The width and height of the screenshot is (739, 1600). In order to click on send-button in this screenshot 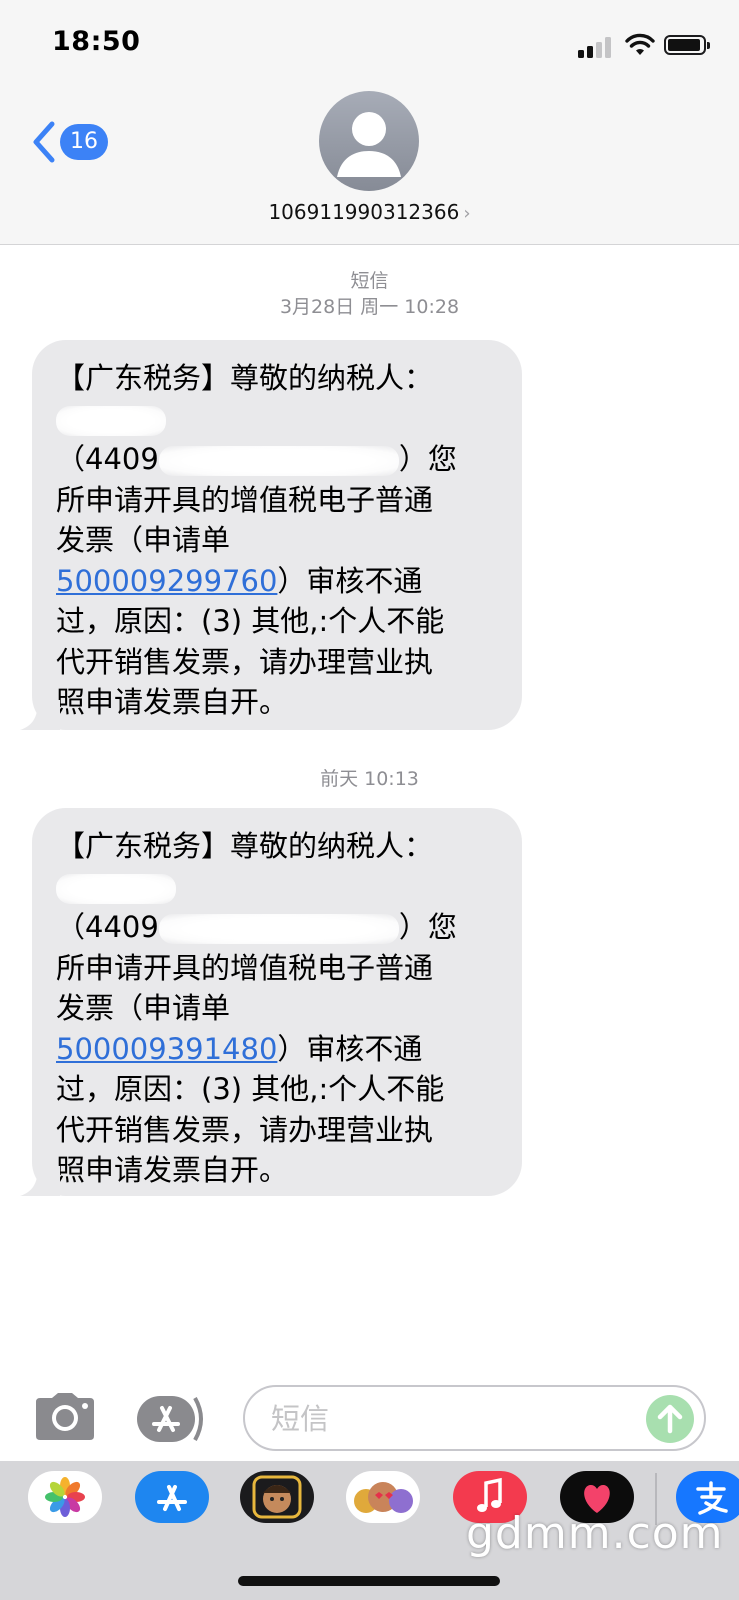, I will do `click(670, 1419)`.